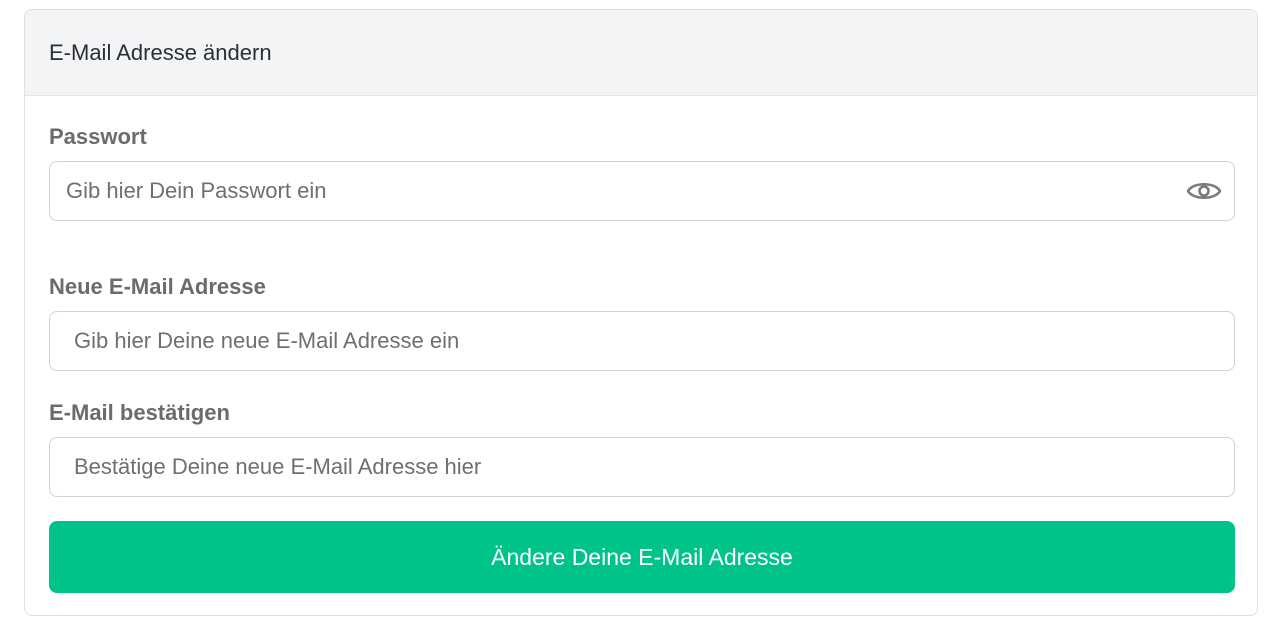 This screenshot has width=1279, height=636. Describe the element at coordinates (98, 136) in the screenshot. I see `password-label: Passwort` at that location.